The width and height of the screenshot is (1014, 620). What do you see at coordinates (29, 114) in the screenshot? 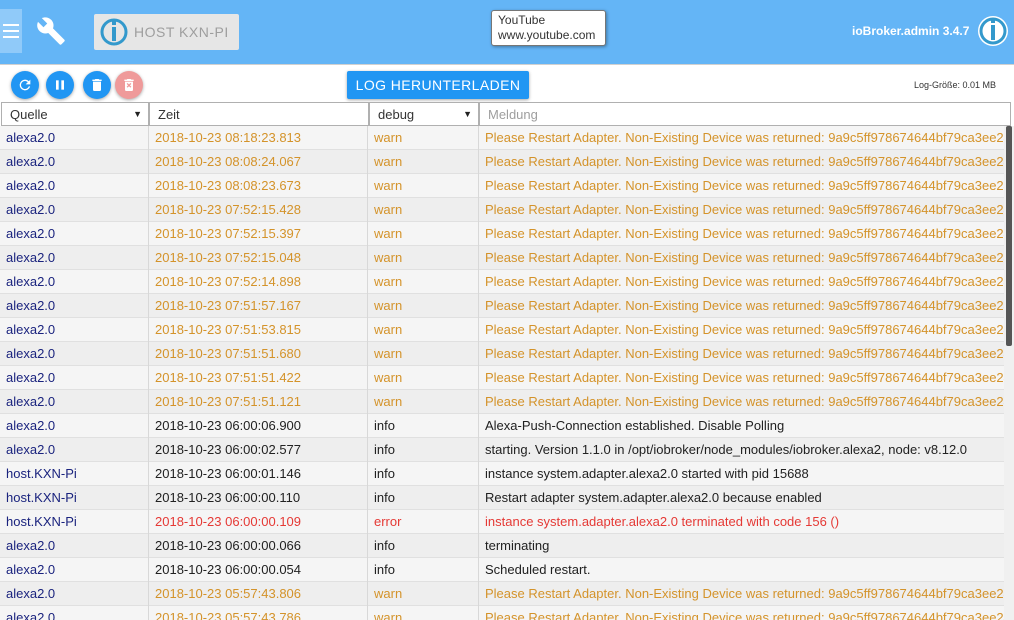
I see `source-filter-label: Quelle` at bounding box center [29, 114].